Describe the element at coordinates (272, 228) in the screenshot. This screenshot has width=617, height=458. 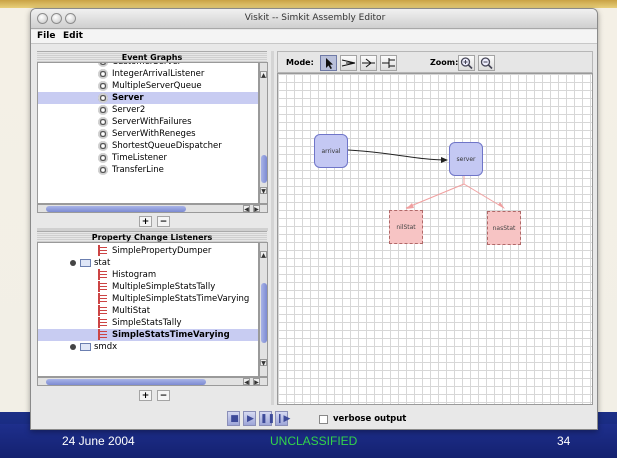
I see `main-split-divider` at that location.